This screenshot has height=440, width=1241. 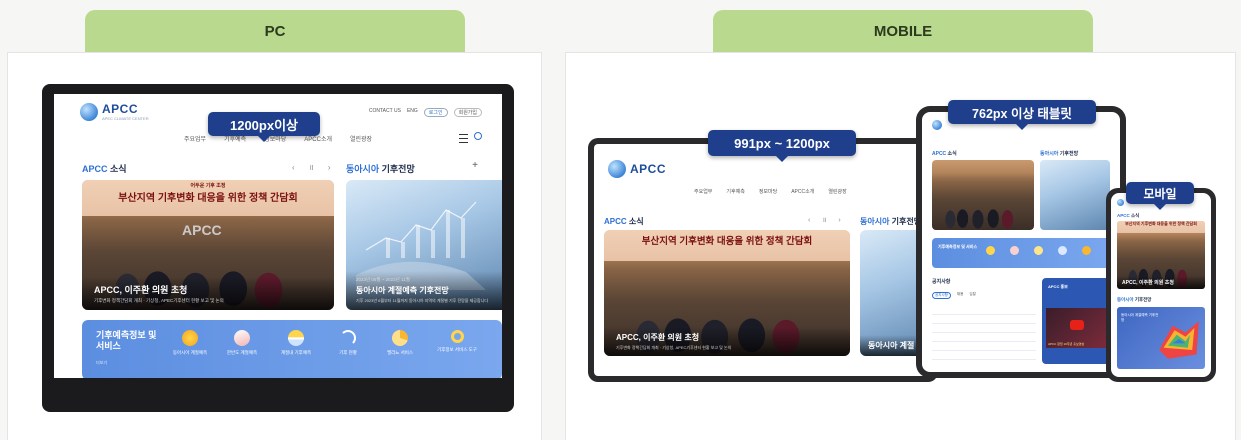 I want to click on logo-subtext: APEC CLIMATE CENTER, so click(x=125, y=118).